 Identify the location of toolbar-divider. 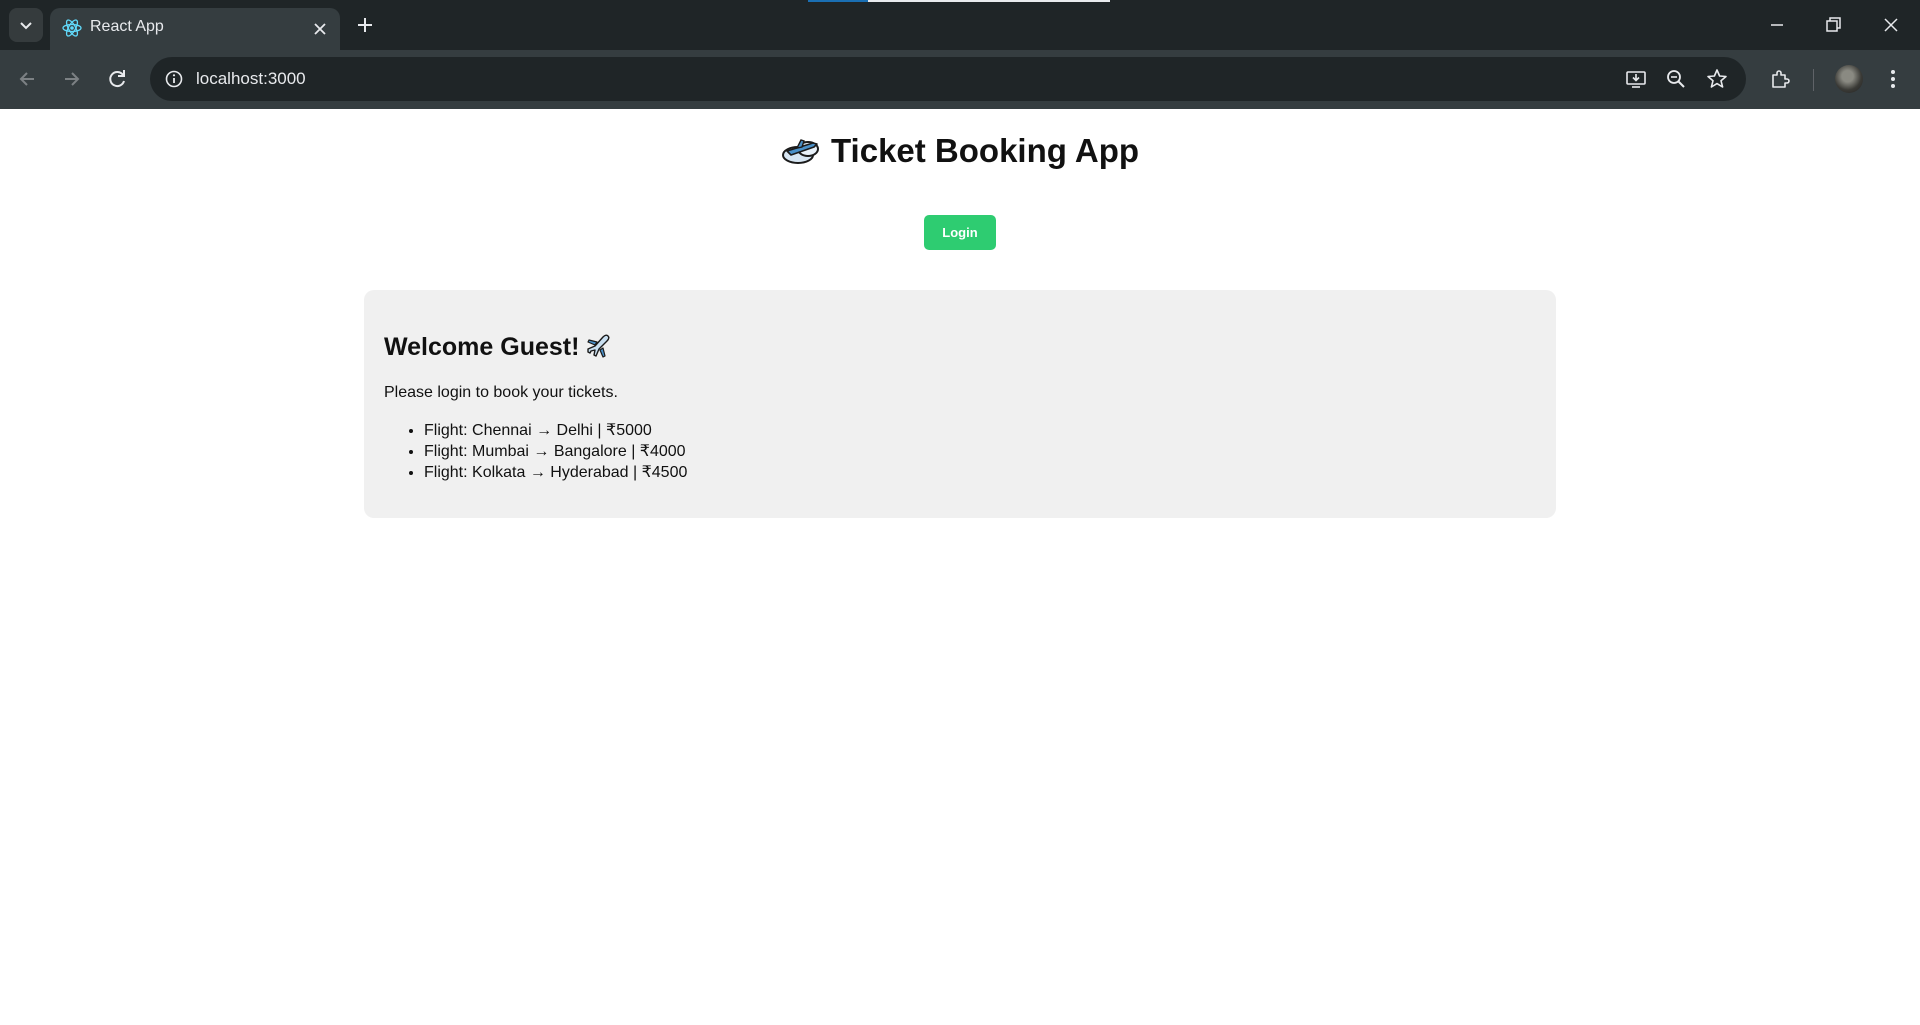
(1813, 80).